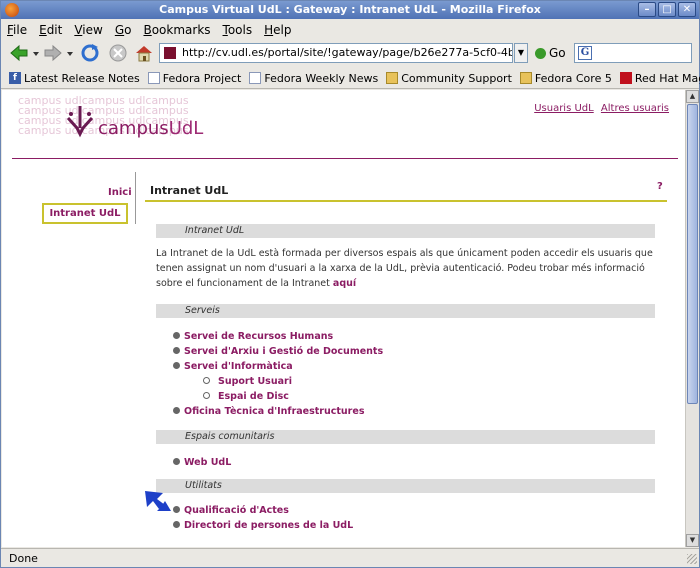  I want to click on menu-view: View, so click(88, 30).